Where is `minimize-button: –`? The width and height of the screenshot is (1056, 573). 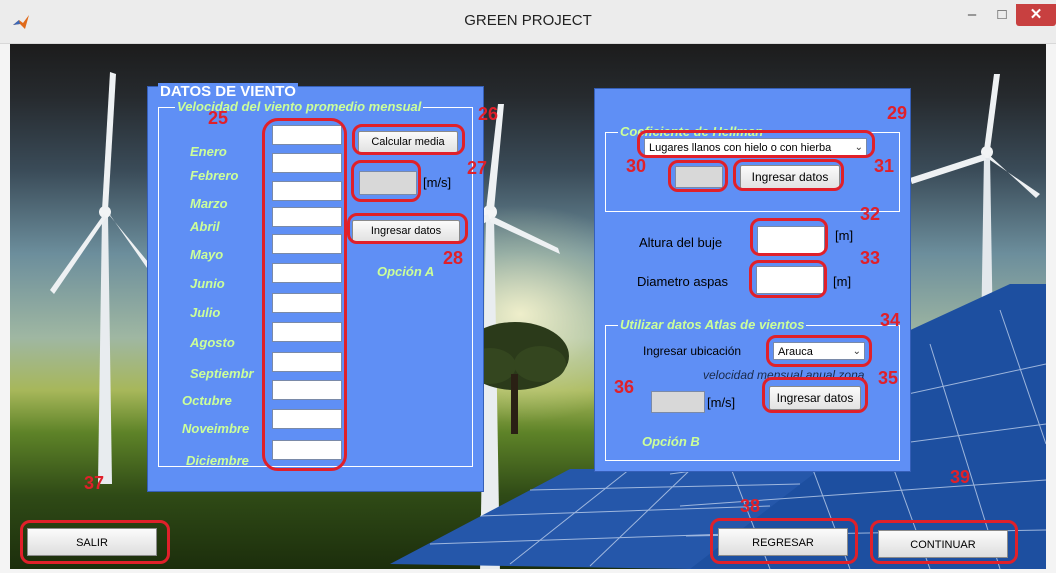 minimize-button: – is located at coordinates (972, 15).